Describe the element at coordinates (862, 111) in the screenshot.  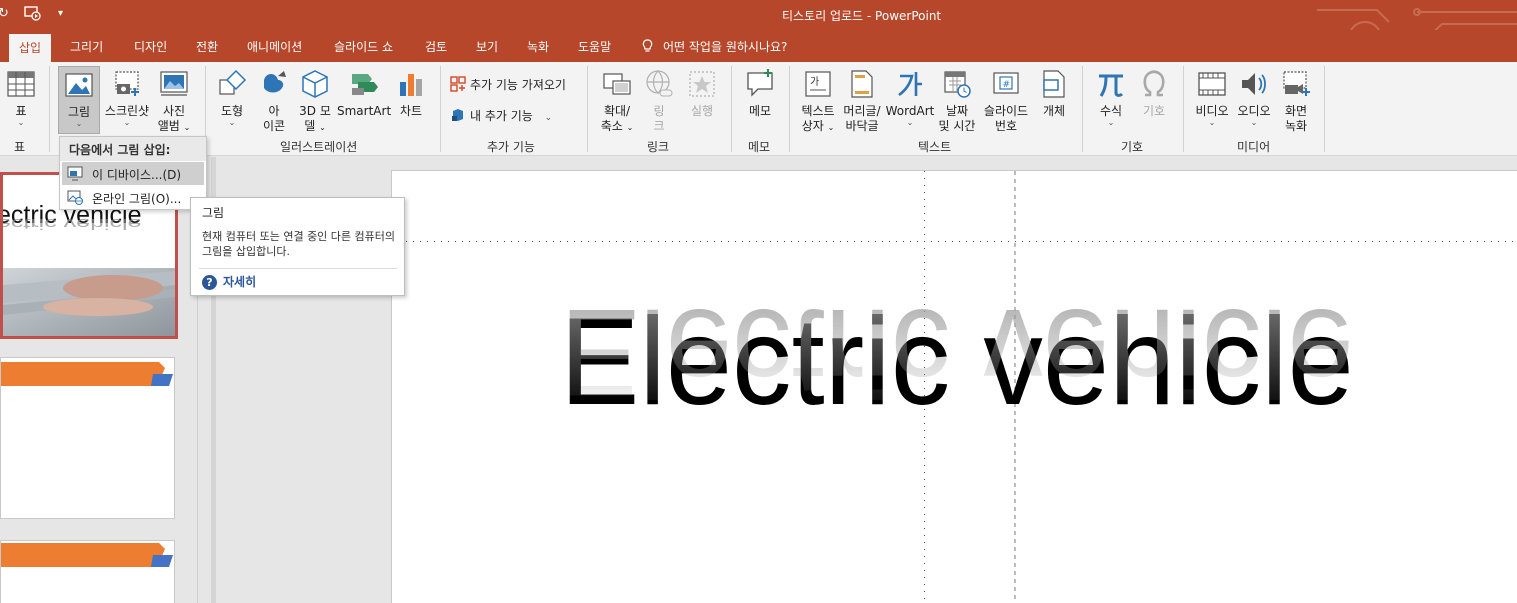
I see `header-footer-label-1: 머리글/` at that location.